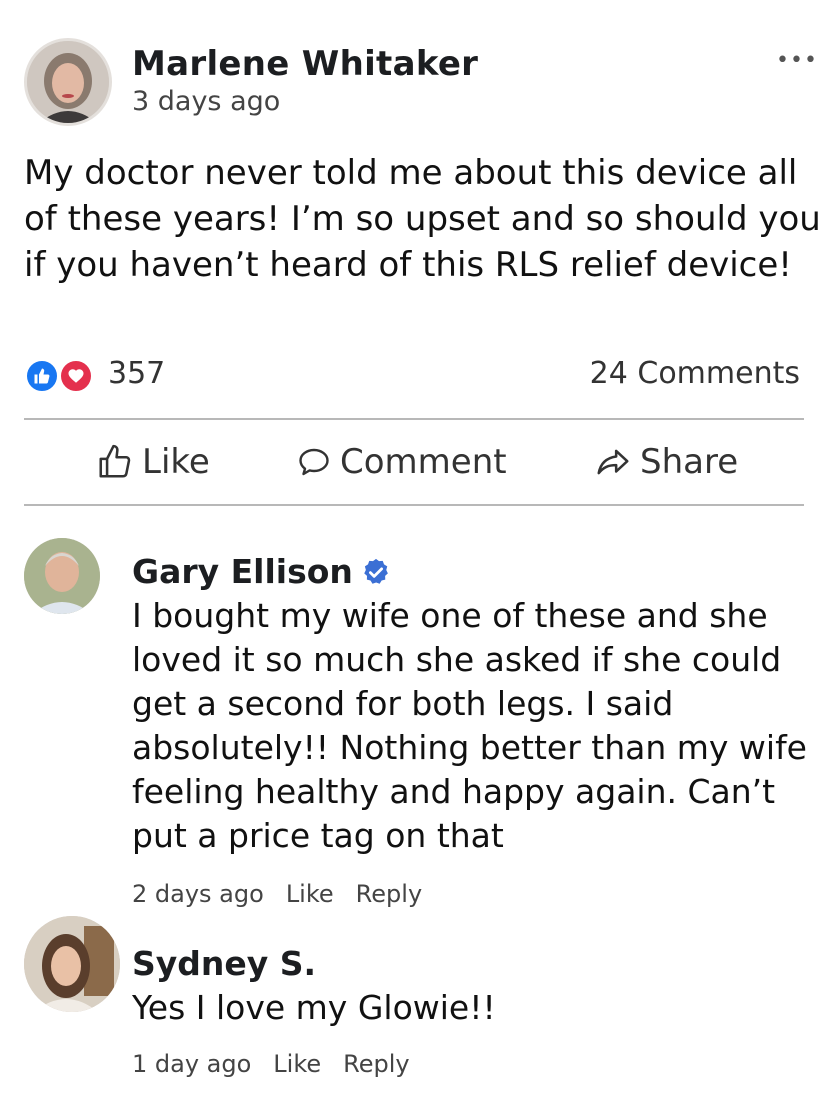 The width and height of the screenshot is (840, 1097). Describe the element at coordinates (305, 64) in the screenshot. I see `author-name: Marlene Whitaker` at that location.